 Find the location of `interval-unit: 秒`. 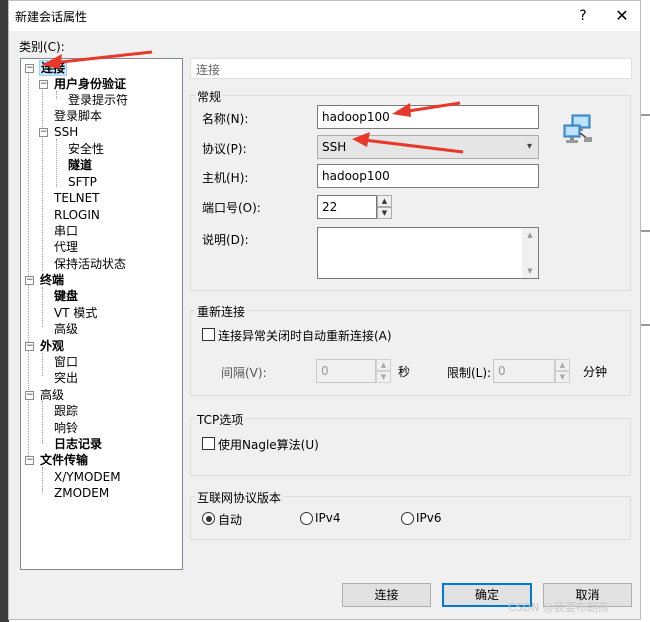

interval-unit: 秒 is located at coordinates (404, 372).